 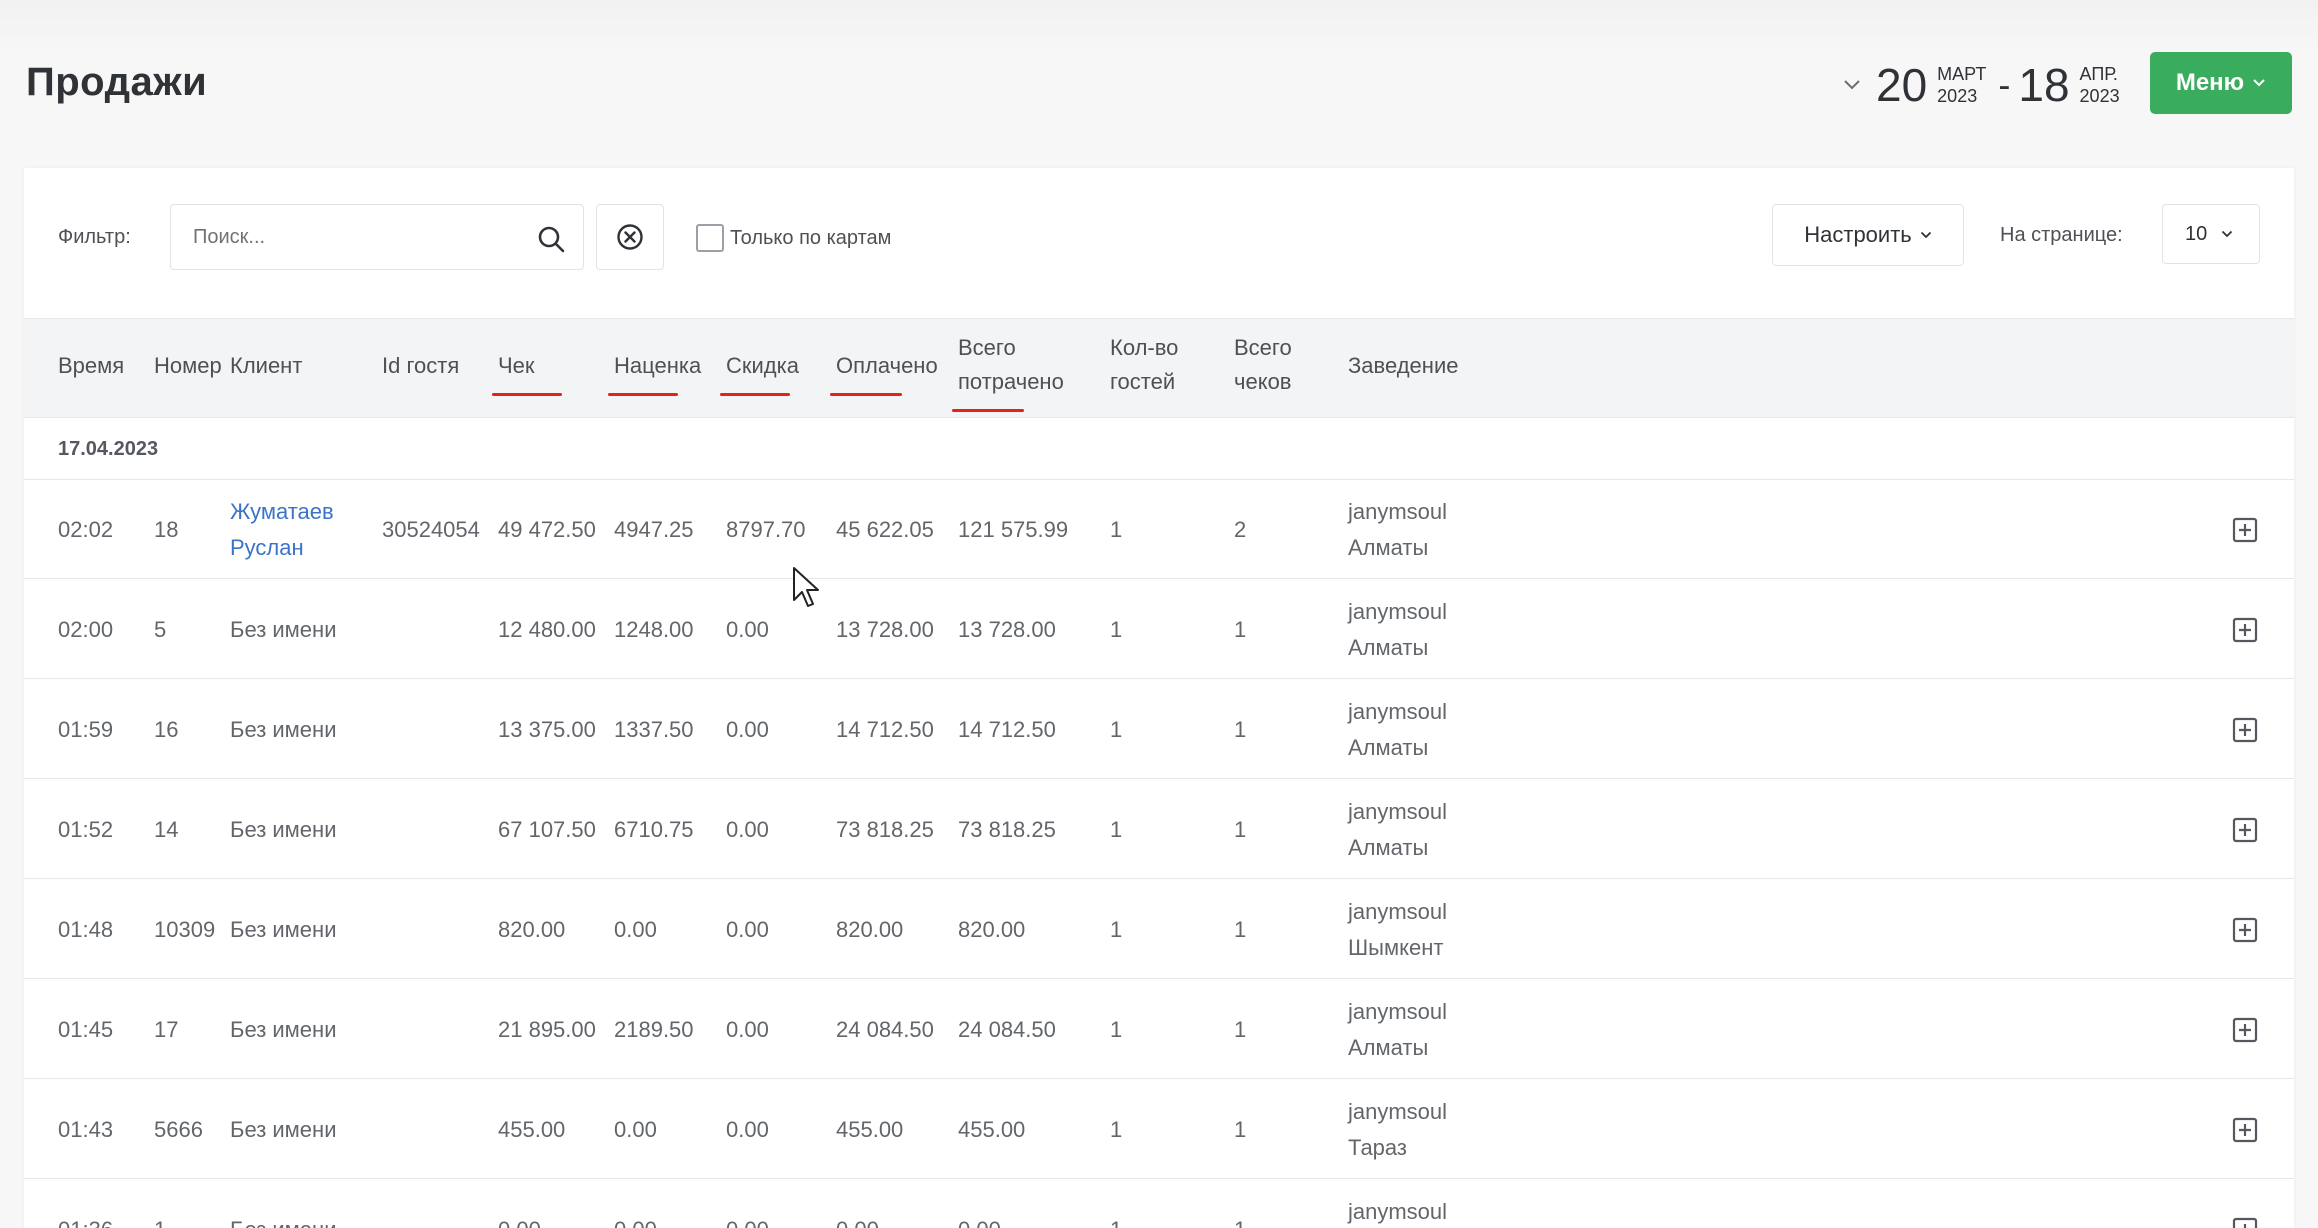 I want to click on column-header-text: Всего, so click(x=987, y=347).